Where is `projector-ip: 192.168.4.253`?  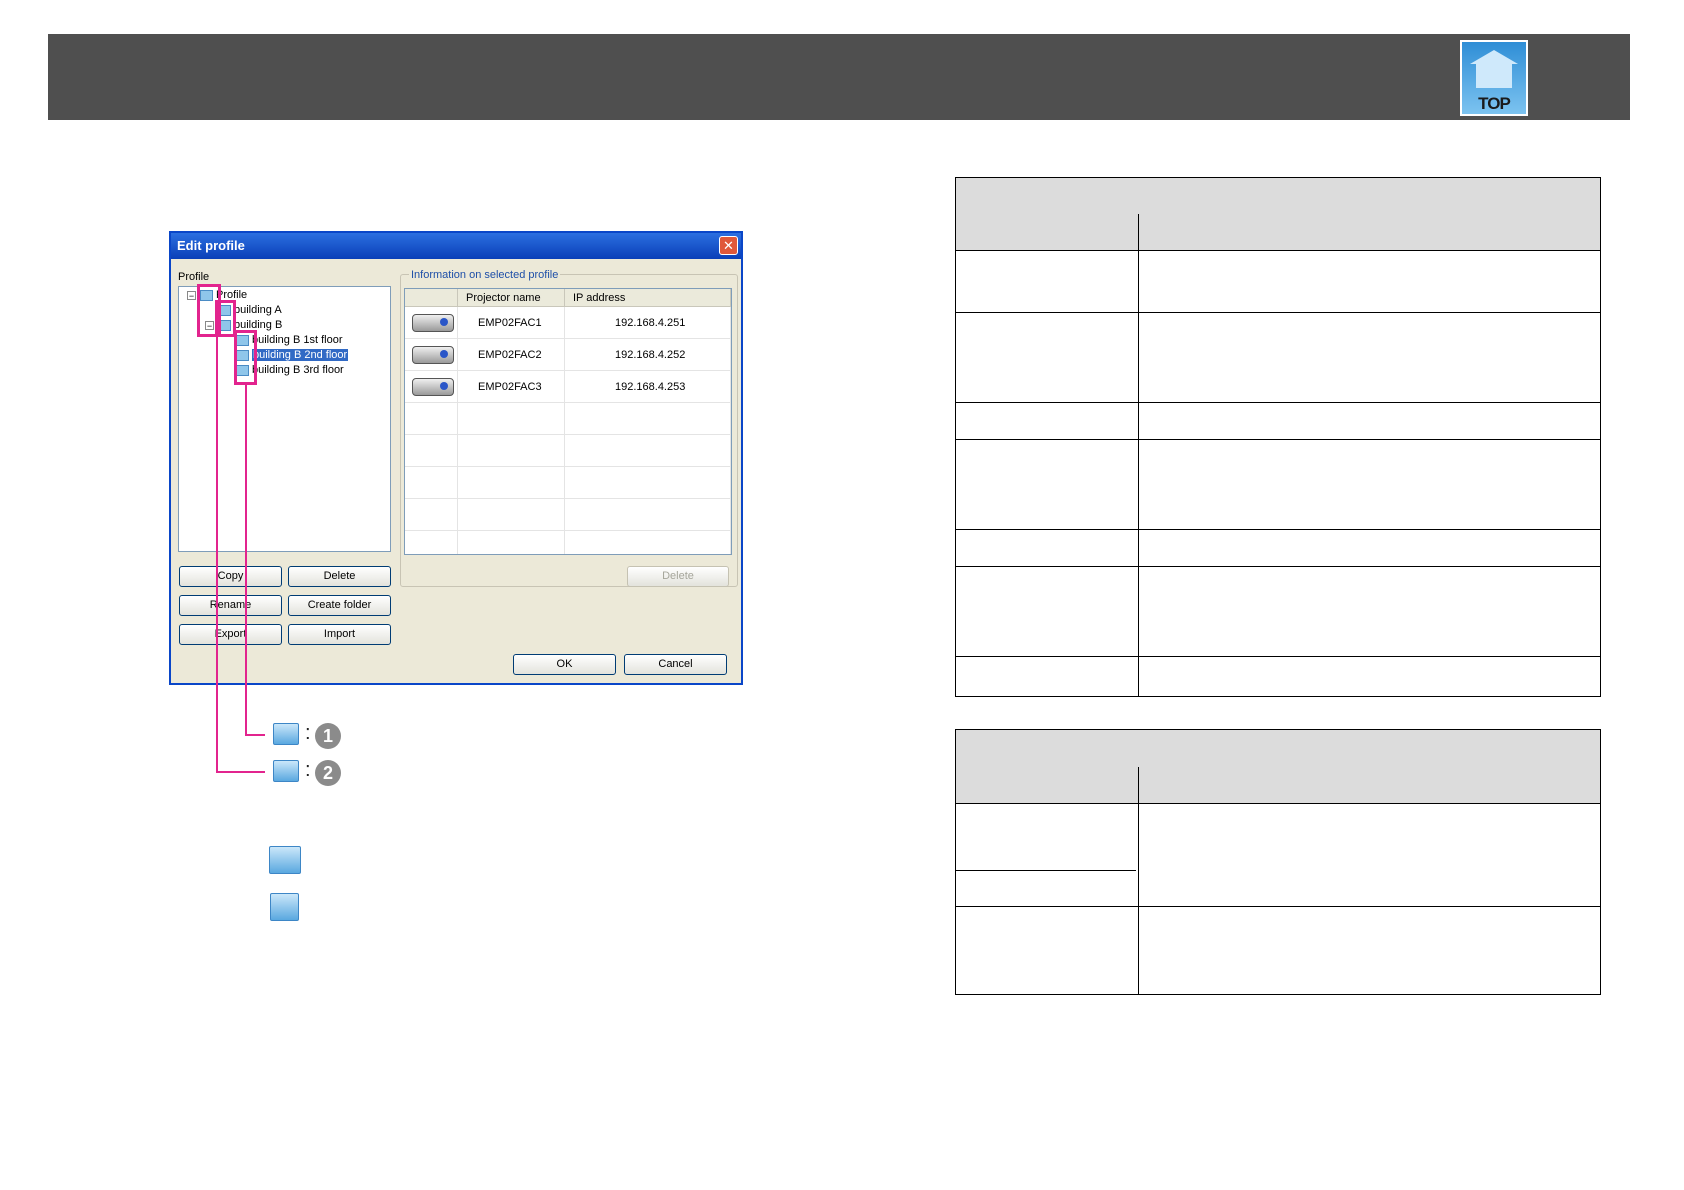 projector-ip: 192.168.4.253 is located at coordinates (647, 386).